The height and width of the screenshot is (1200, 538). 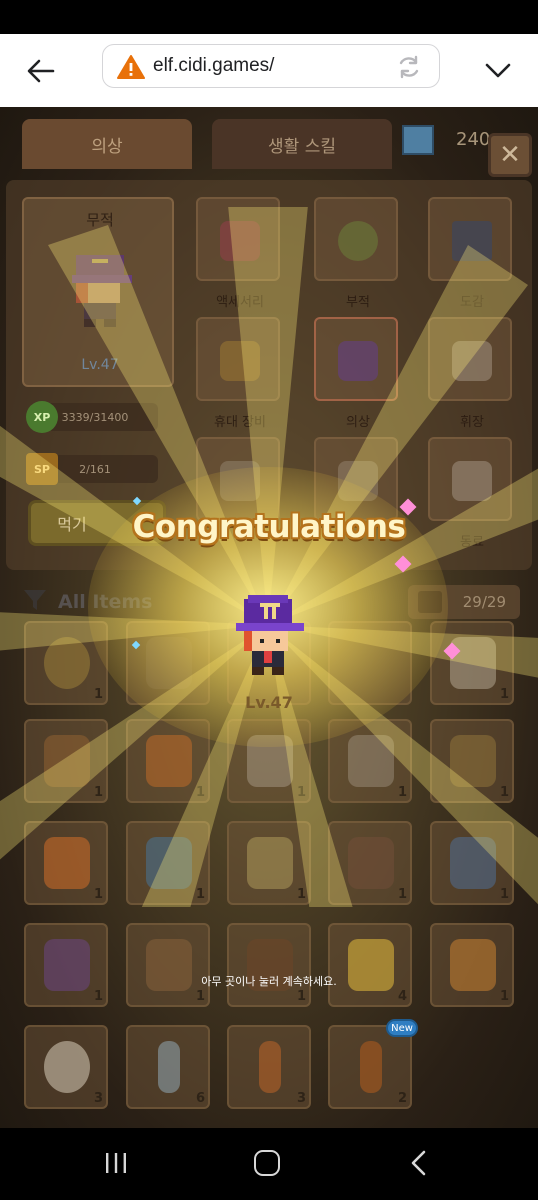 I want to click on gem-icon, so click(x=418, y=140).